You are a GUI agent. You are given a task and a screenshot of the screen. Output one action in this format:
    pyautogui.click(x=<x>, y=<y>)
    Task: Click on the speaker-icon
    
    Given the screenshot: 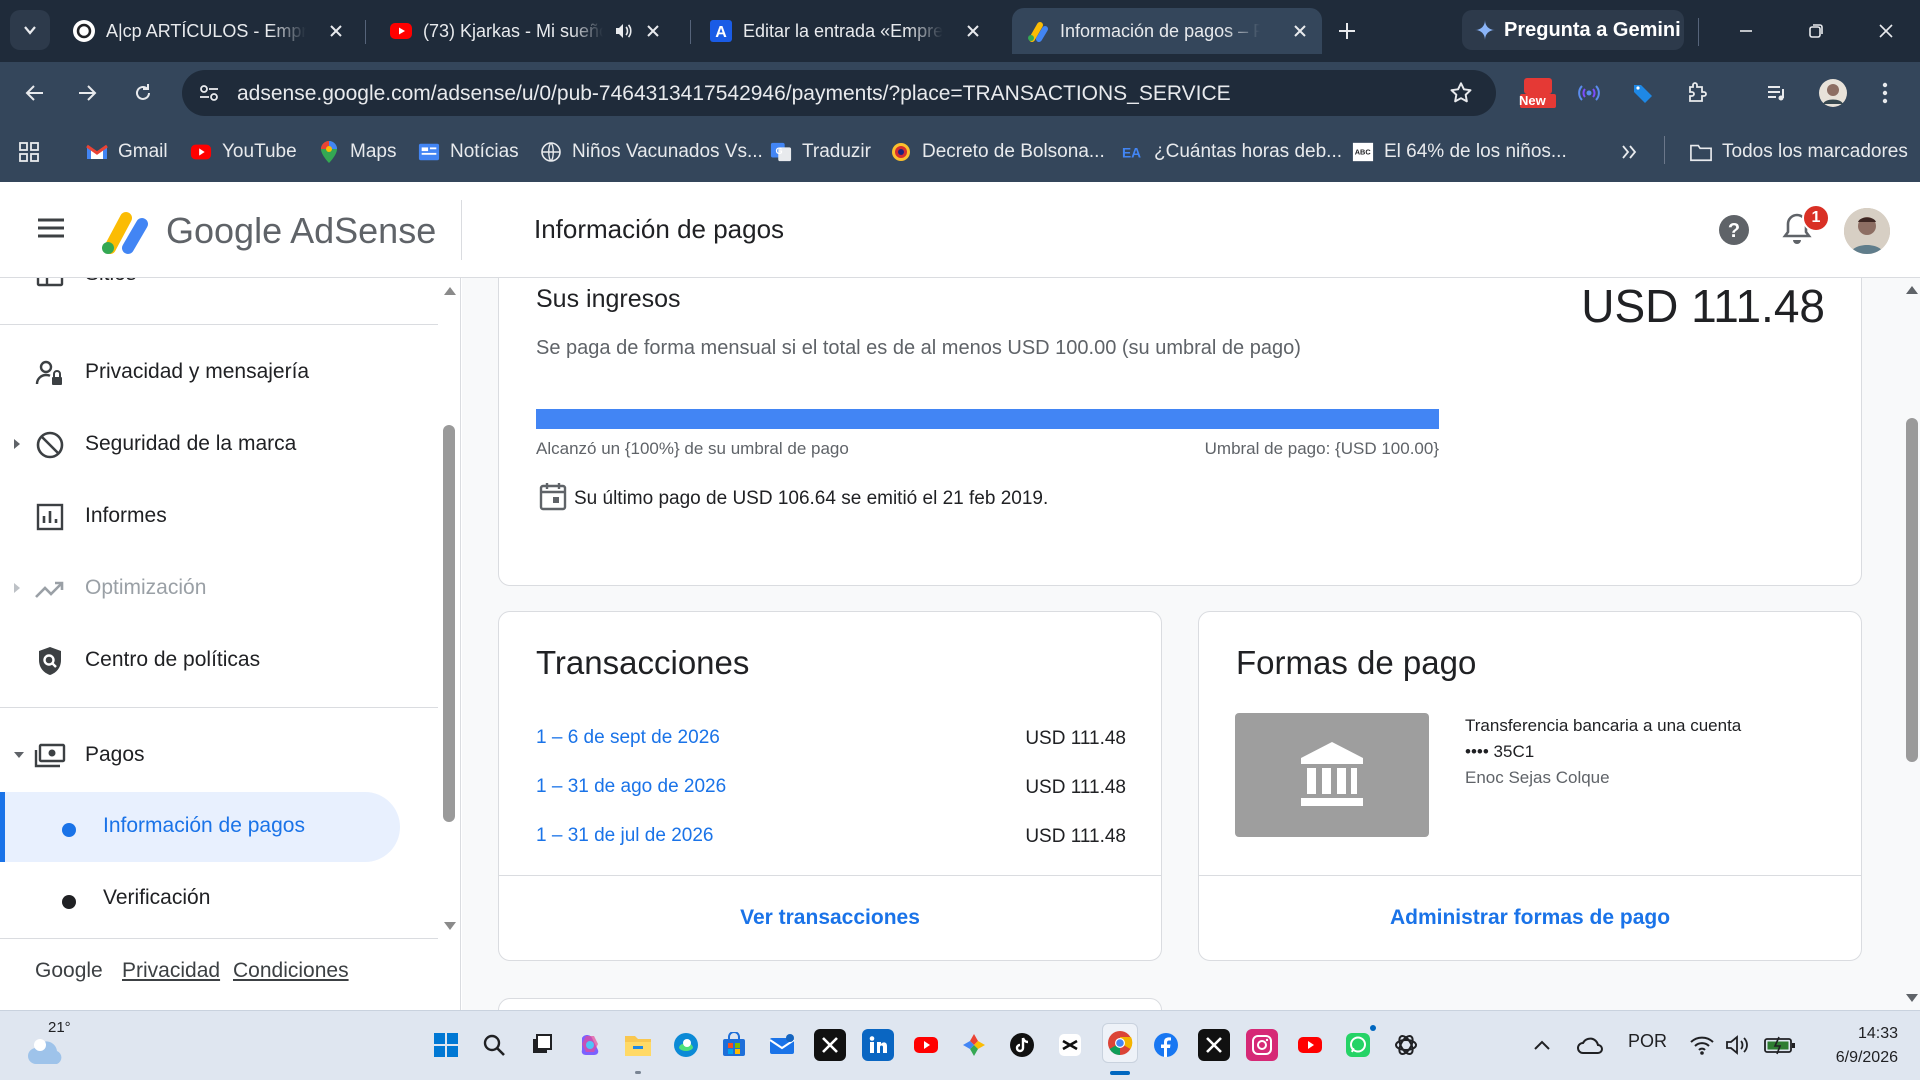 What is the action you would take?
    pyautogui.click(x=623, y=31)
    